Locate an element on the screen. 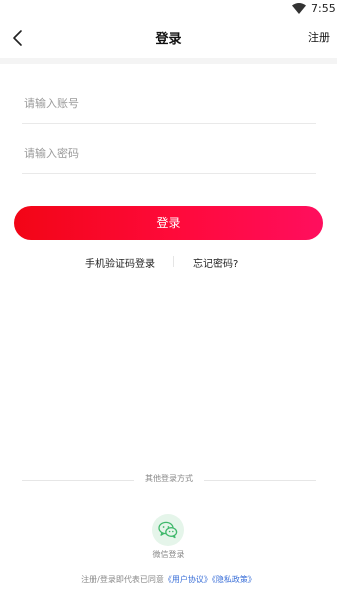  password-field is located at coordinates (169, 154).